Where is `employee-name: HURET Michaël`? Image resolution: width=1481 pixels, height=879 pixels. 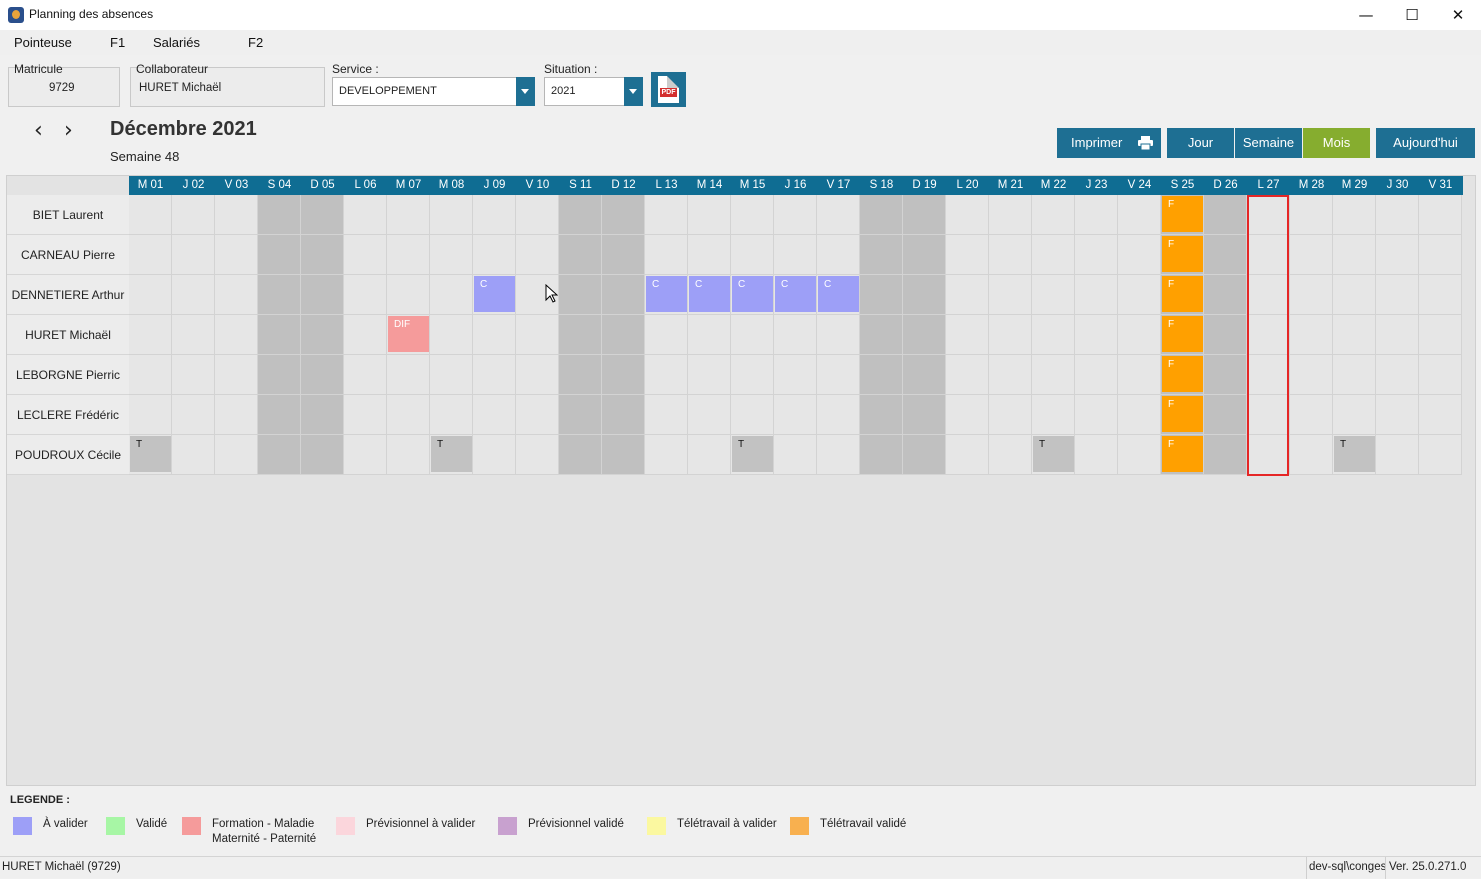
employee-name: HURET Michaël is located at coordinates (68, 335).